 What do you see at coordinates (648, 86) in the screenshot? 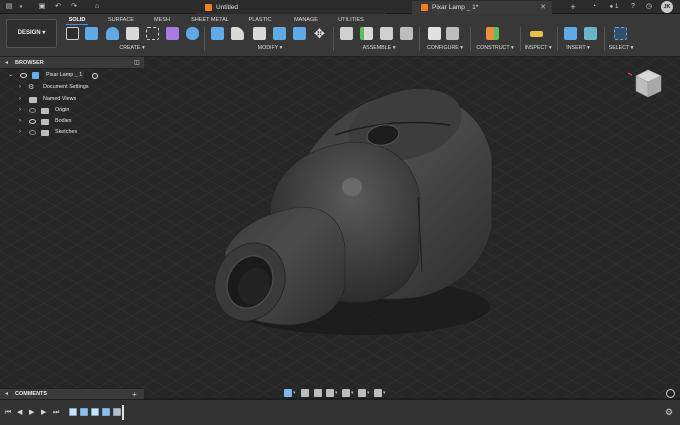
I see `viewcube` at bounding box center [648, 86].